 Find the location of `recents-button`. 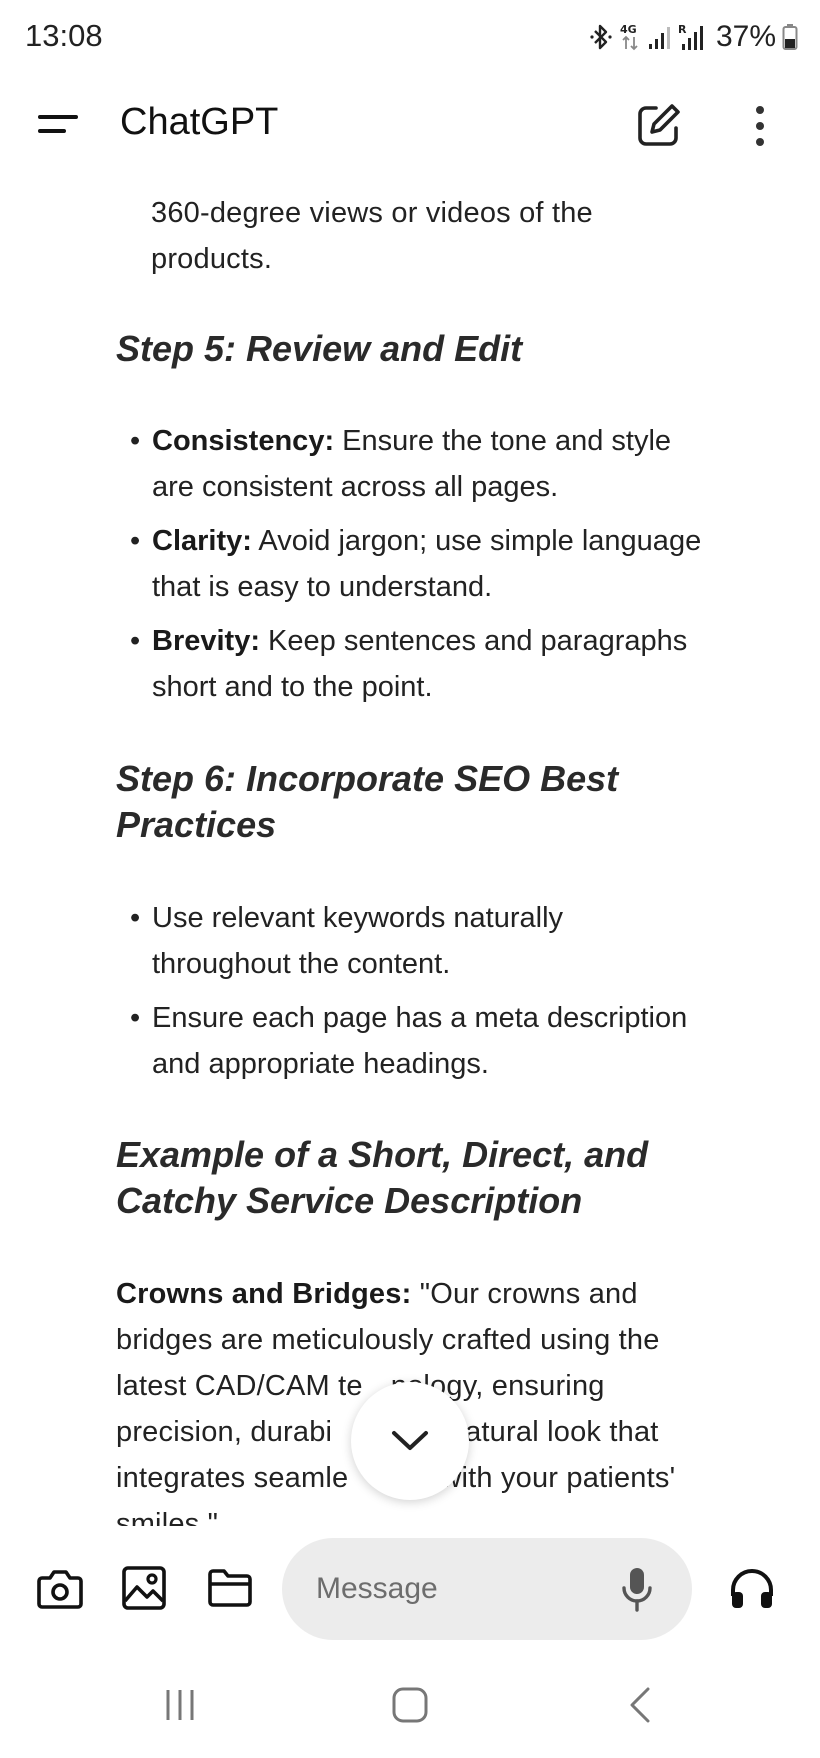

recents-button is located at coordinates (180, 1705).